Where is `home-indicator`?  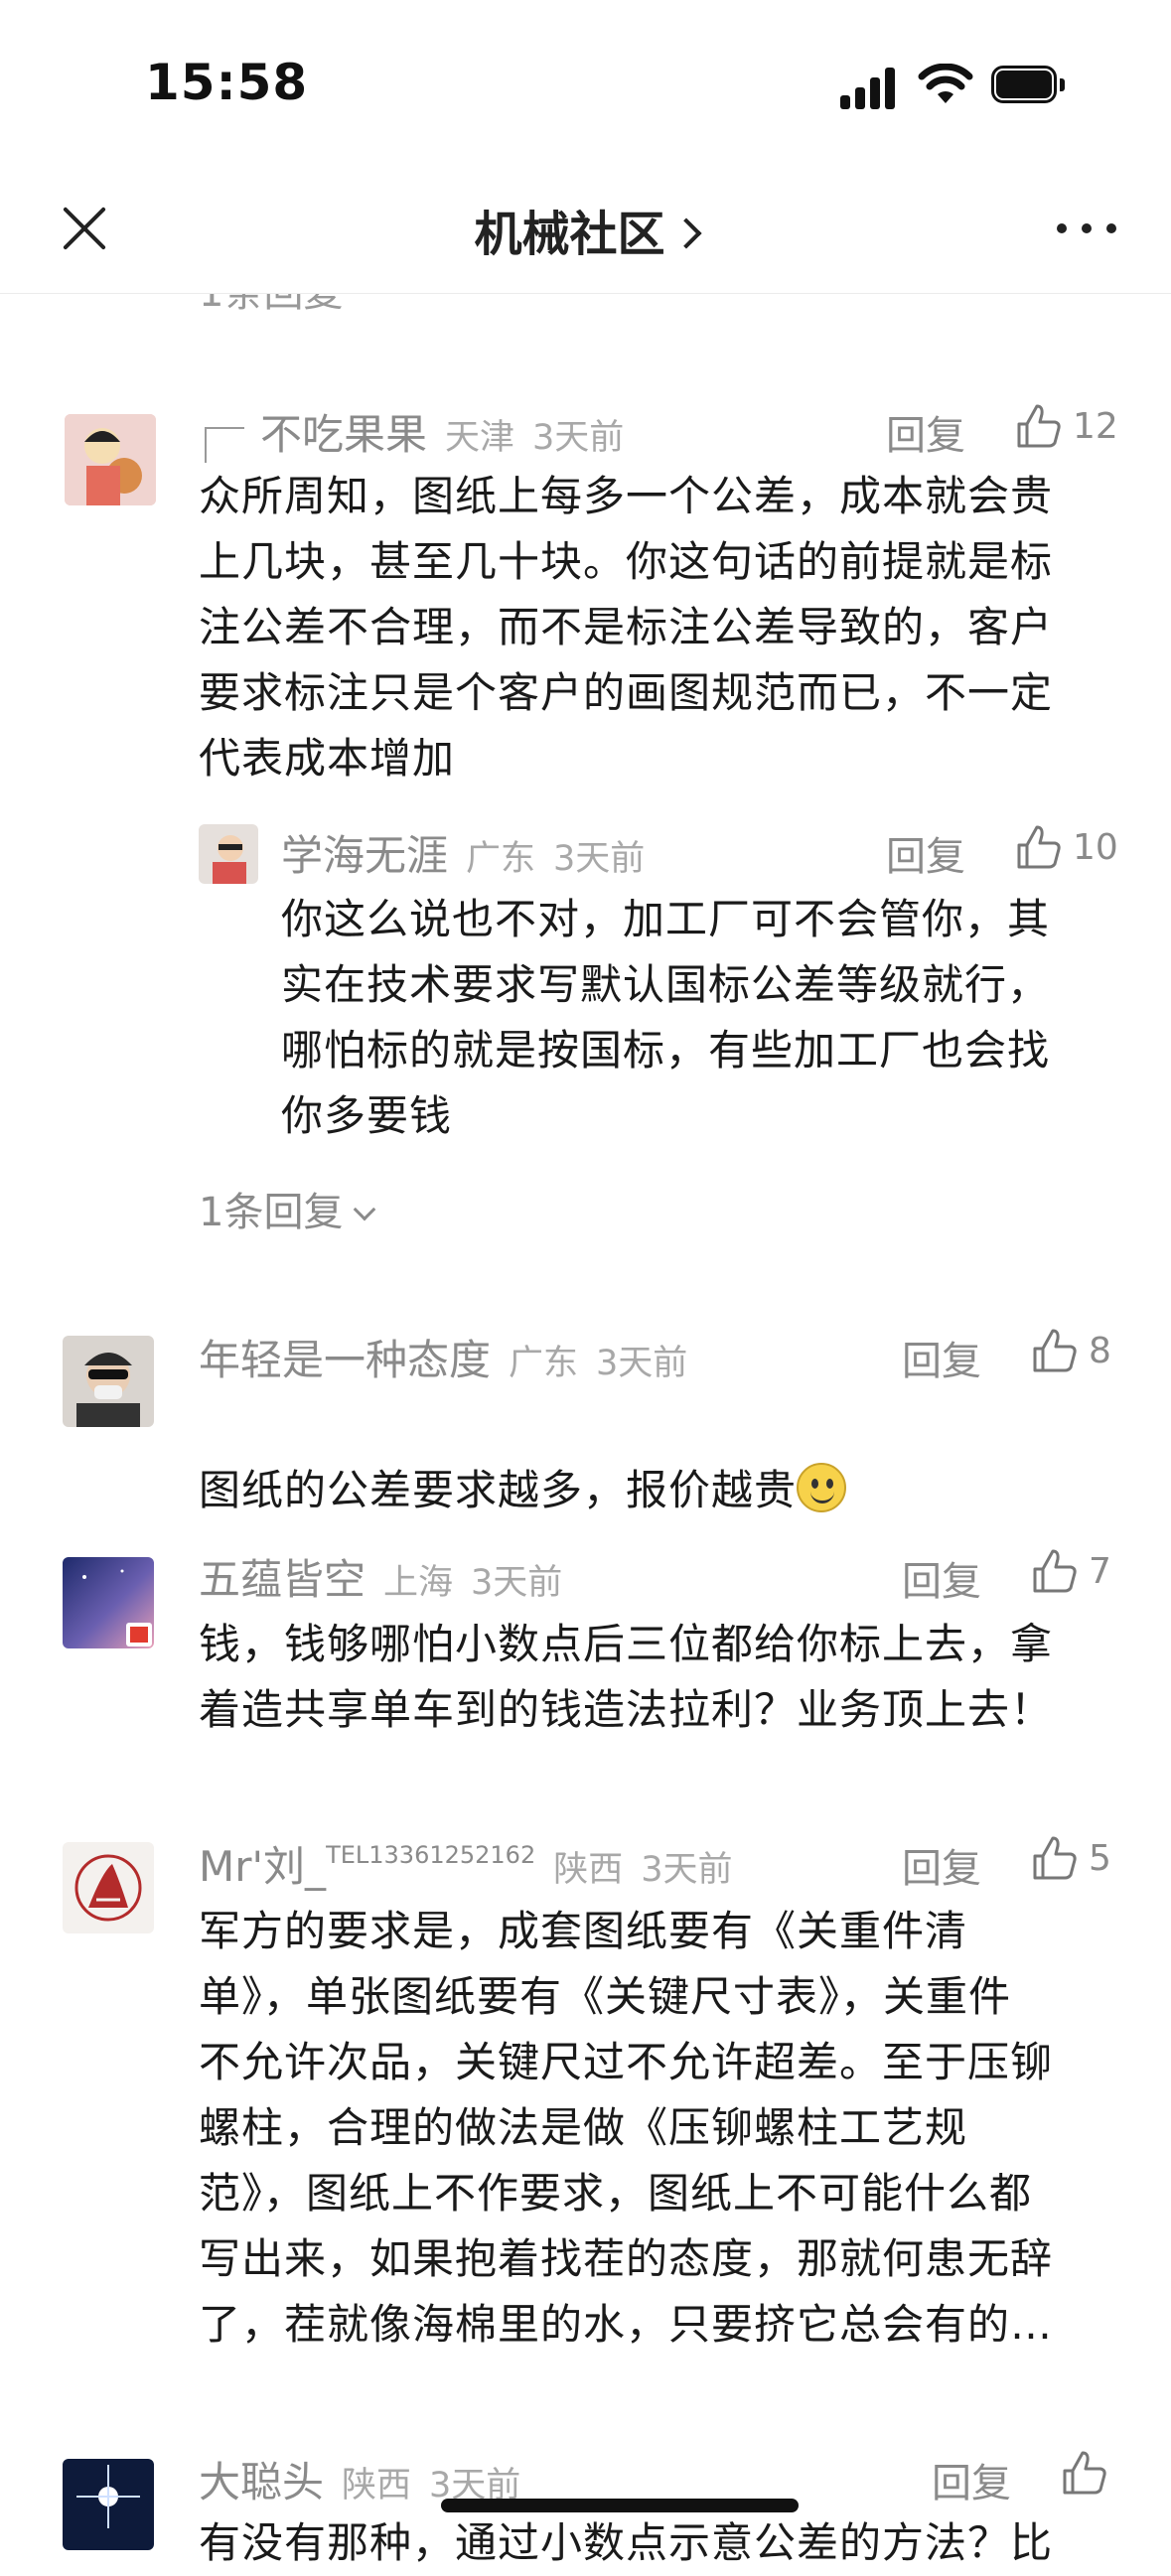 home-indicator is located at coordinates (620, 2505).